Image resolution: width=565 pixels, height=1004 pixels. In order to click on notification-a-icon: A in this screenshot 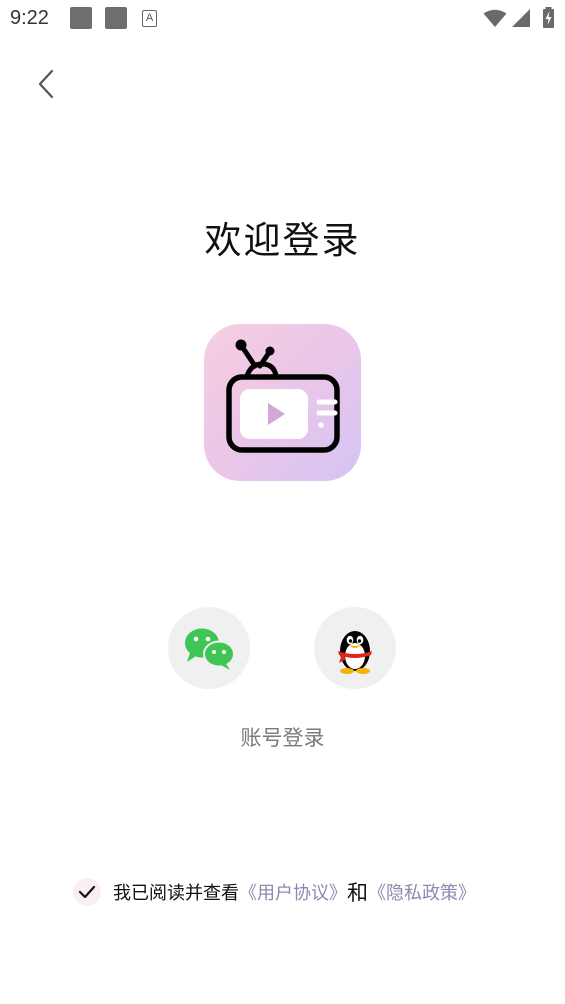, I will do `click(149, 18)`.